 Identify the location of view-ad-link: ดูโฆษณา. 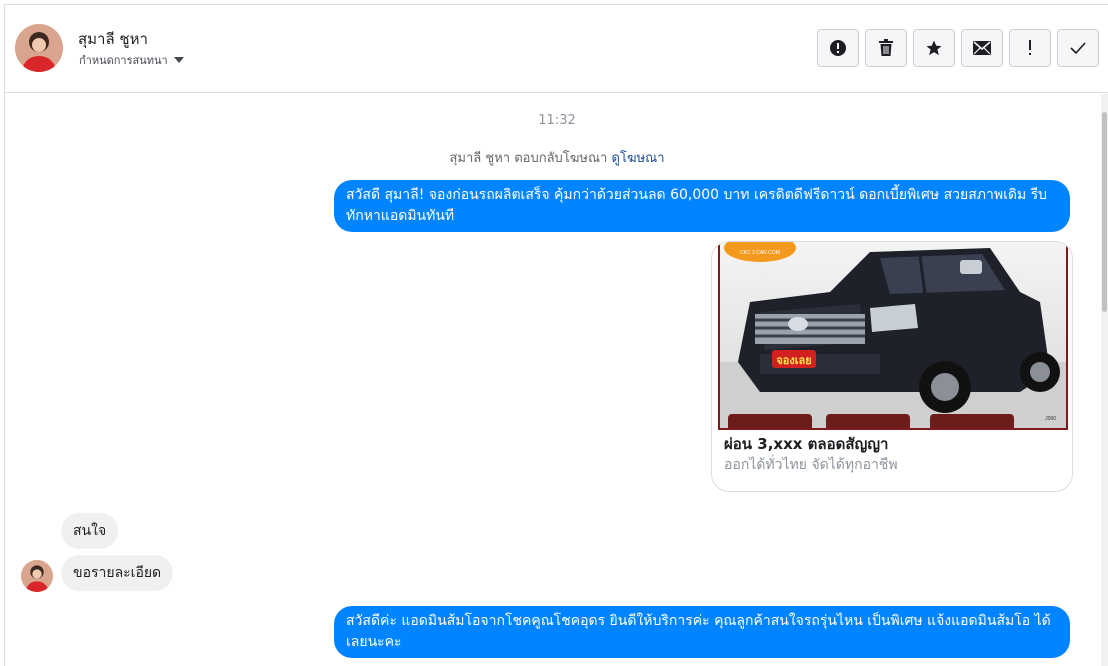
(638, 158).